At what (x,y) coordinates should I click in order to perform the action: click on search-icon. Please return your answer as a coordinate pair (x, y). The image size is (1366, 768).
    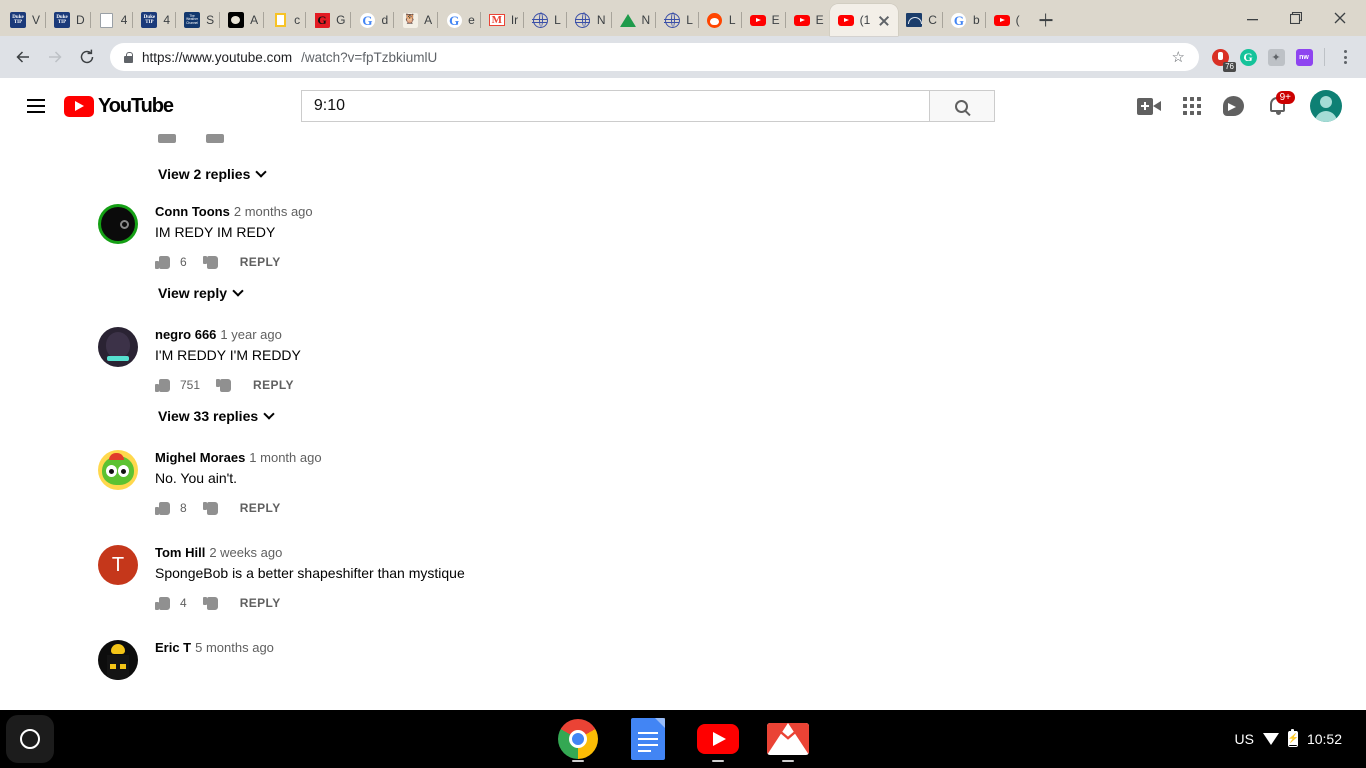
    Looking at the image, I should click on (962, 106).